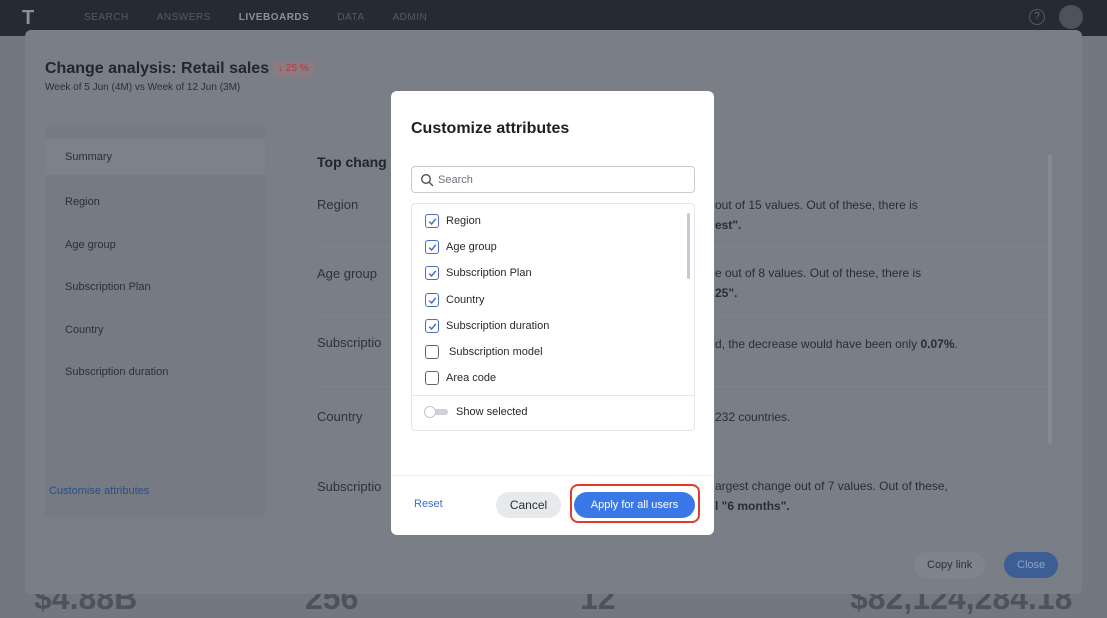 Image resolution: width=1107 pixels, height=618 pixels. Describe the element at coordinates (1050, 299) in the screenshot. I see `content-scrollbar` at that location.